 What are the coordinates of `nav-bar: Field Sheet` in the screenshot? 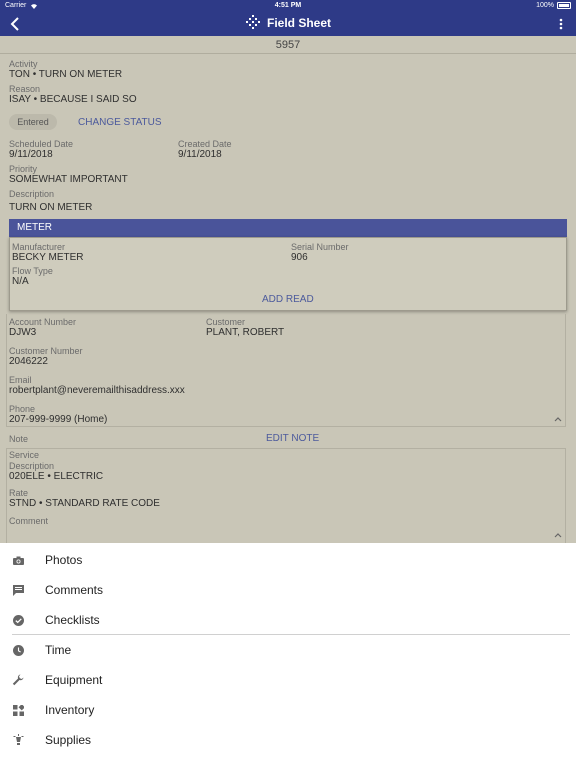 It's located at (288, 24).